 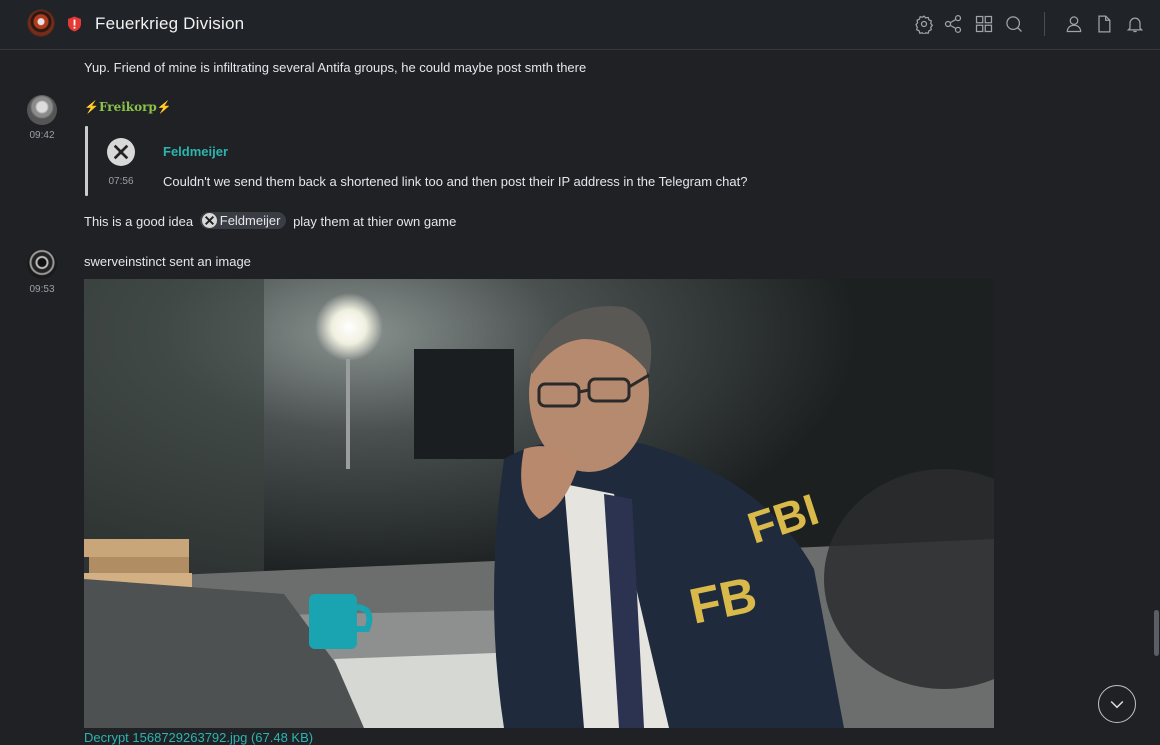 I want to click on mention-name: Feldmeijer, so click(x=250, y=220).